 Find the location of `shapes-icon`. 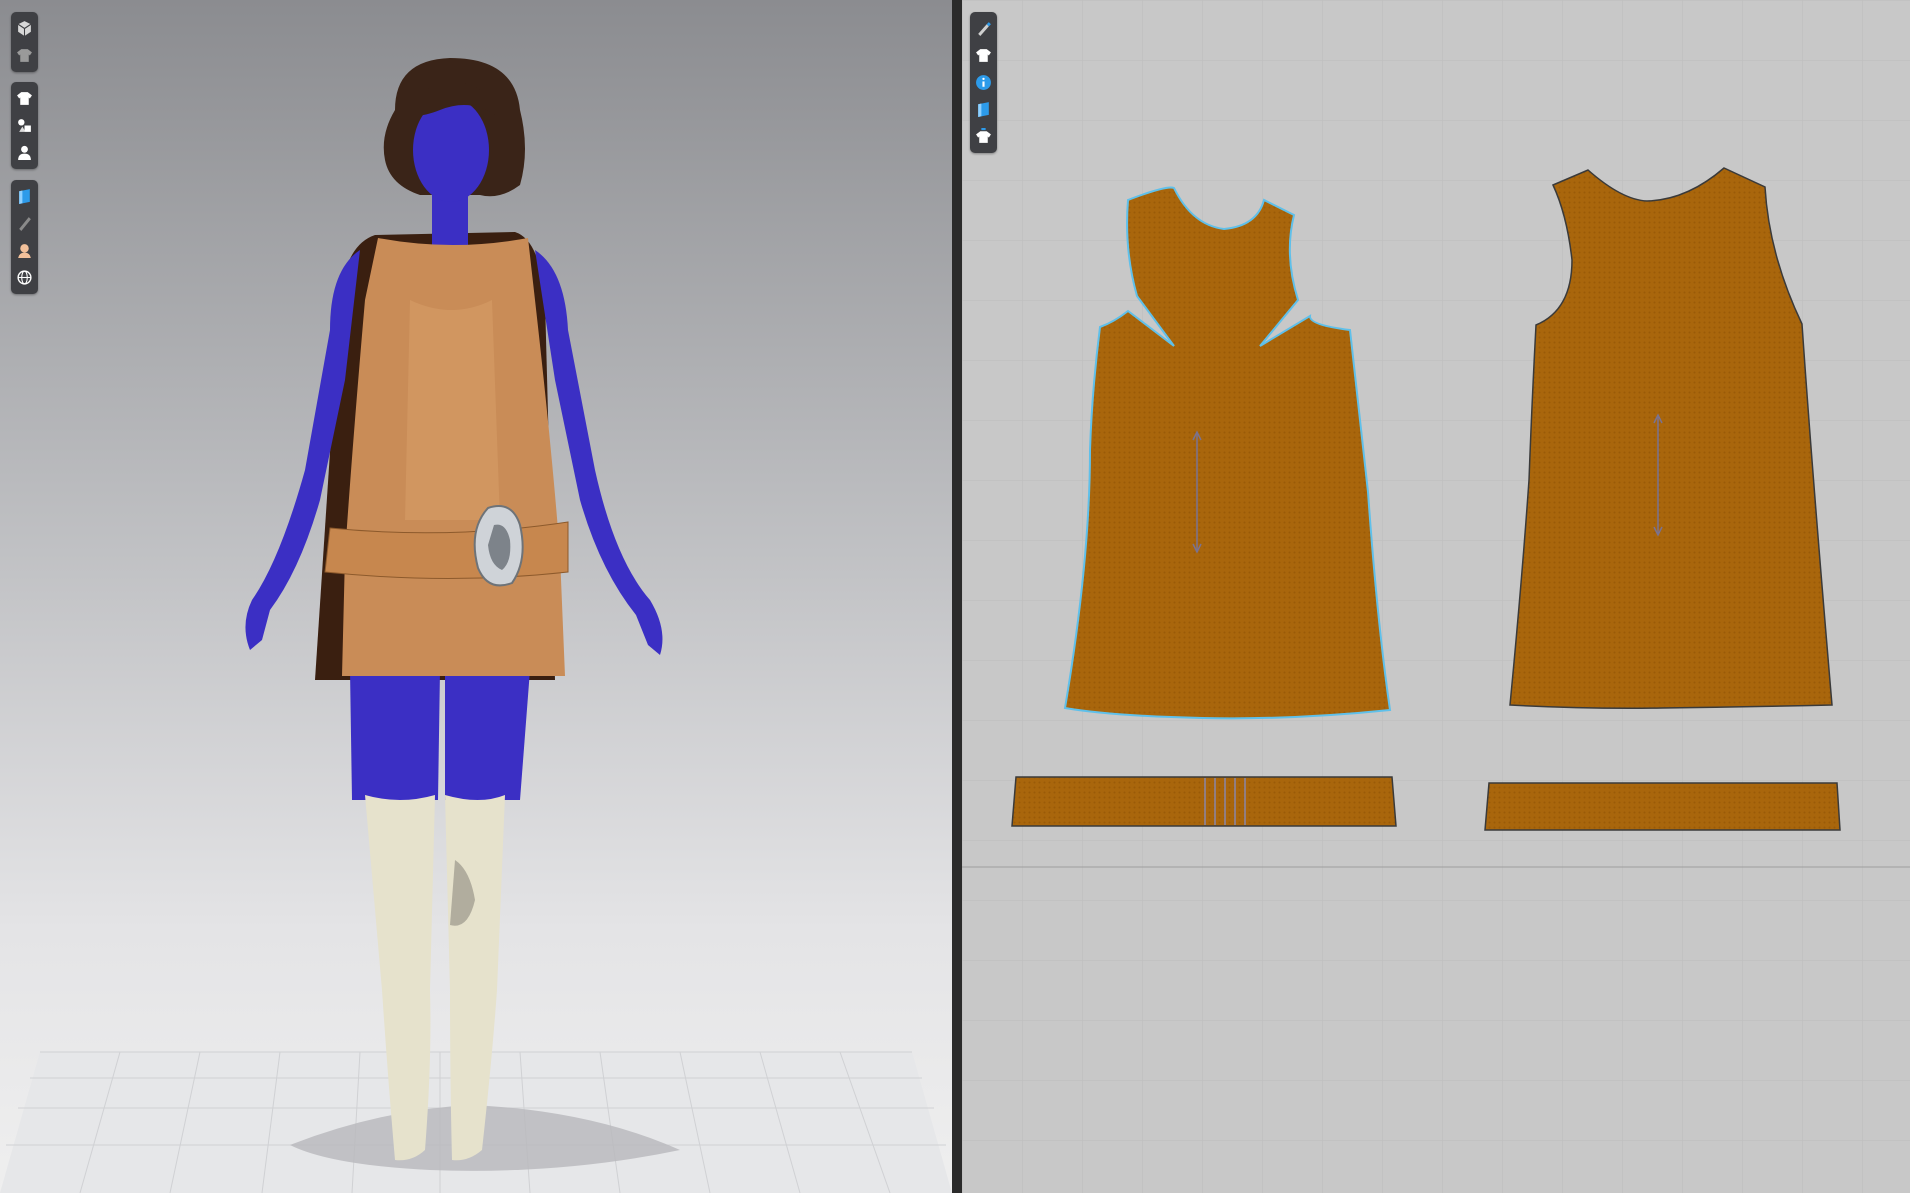

shapes-icon is located at coordinates (24, 125).